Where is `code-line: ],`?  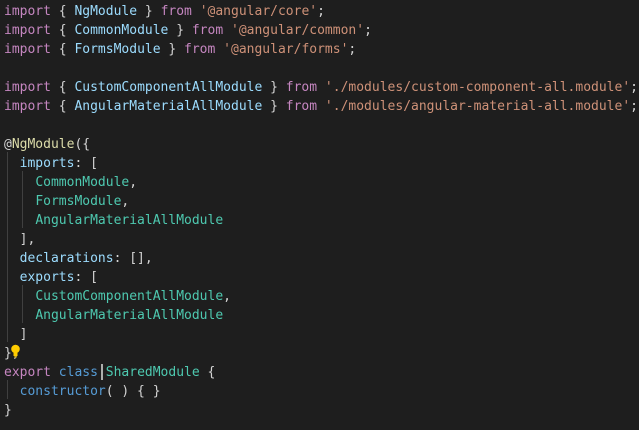
code-line: ], is located at coordinates (20, 239).